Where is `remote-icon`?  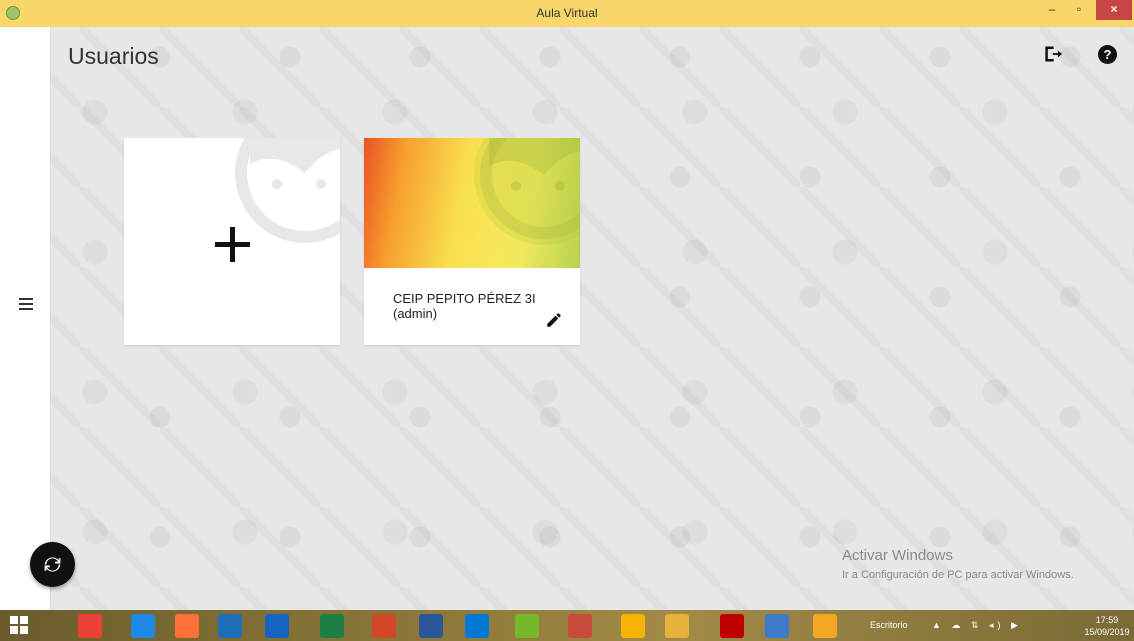
remote-icon is located at coordinates (777, 626).